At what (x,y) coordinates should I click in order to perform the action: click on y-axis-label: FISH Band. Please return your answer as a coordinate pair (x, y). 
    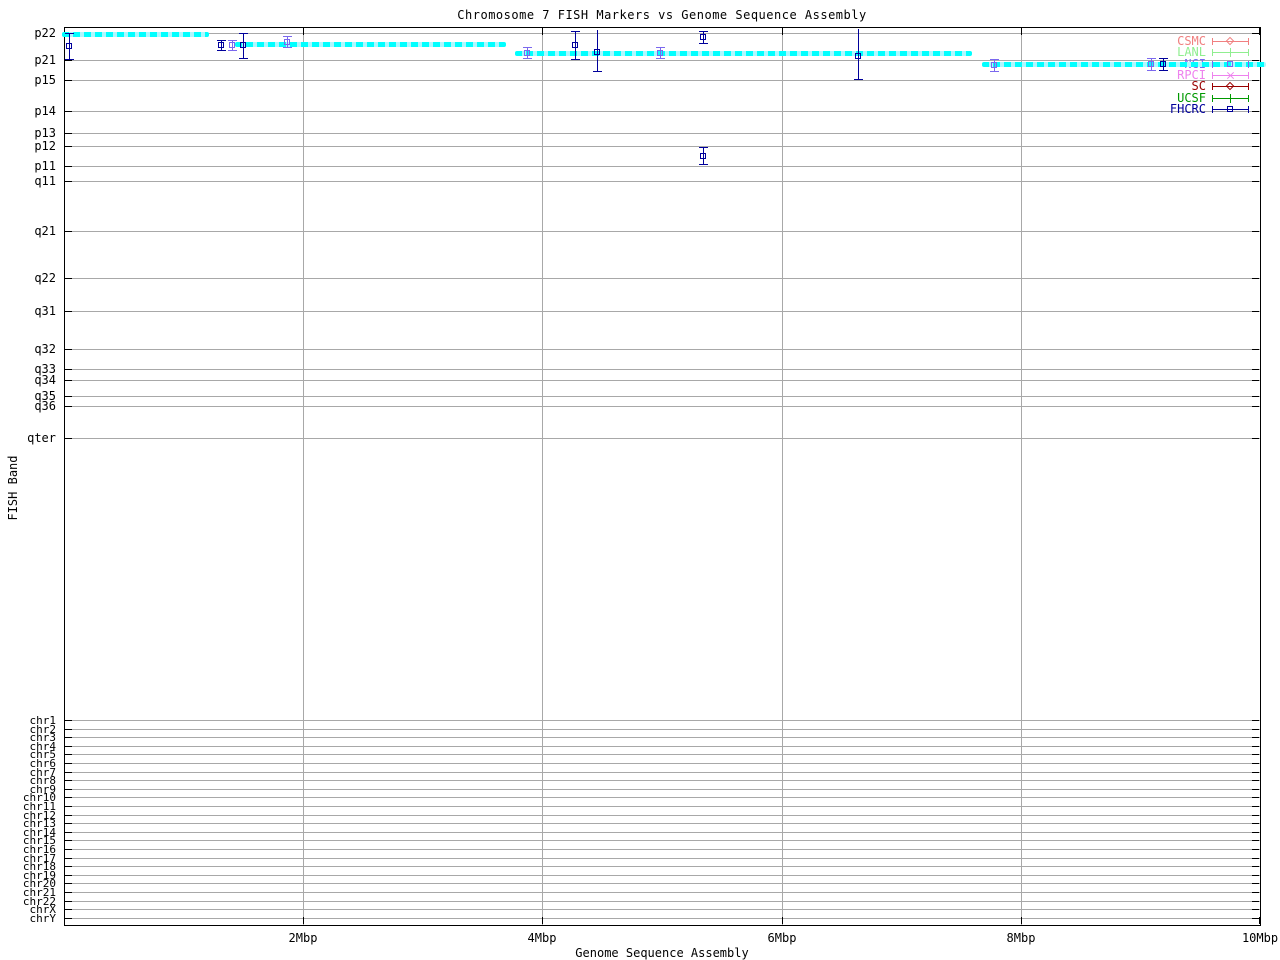
    Looking at the image, I should click on (13, 488).